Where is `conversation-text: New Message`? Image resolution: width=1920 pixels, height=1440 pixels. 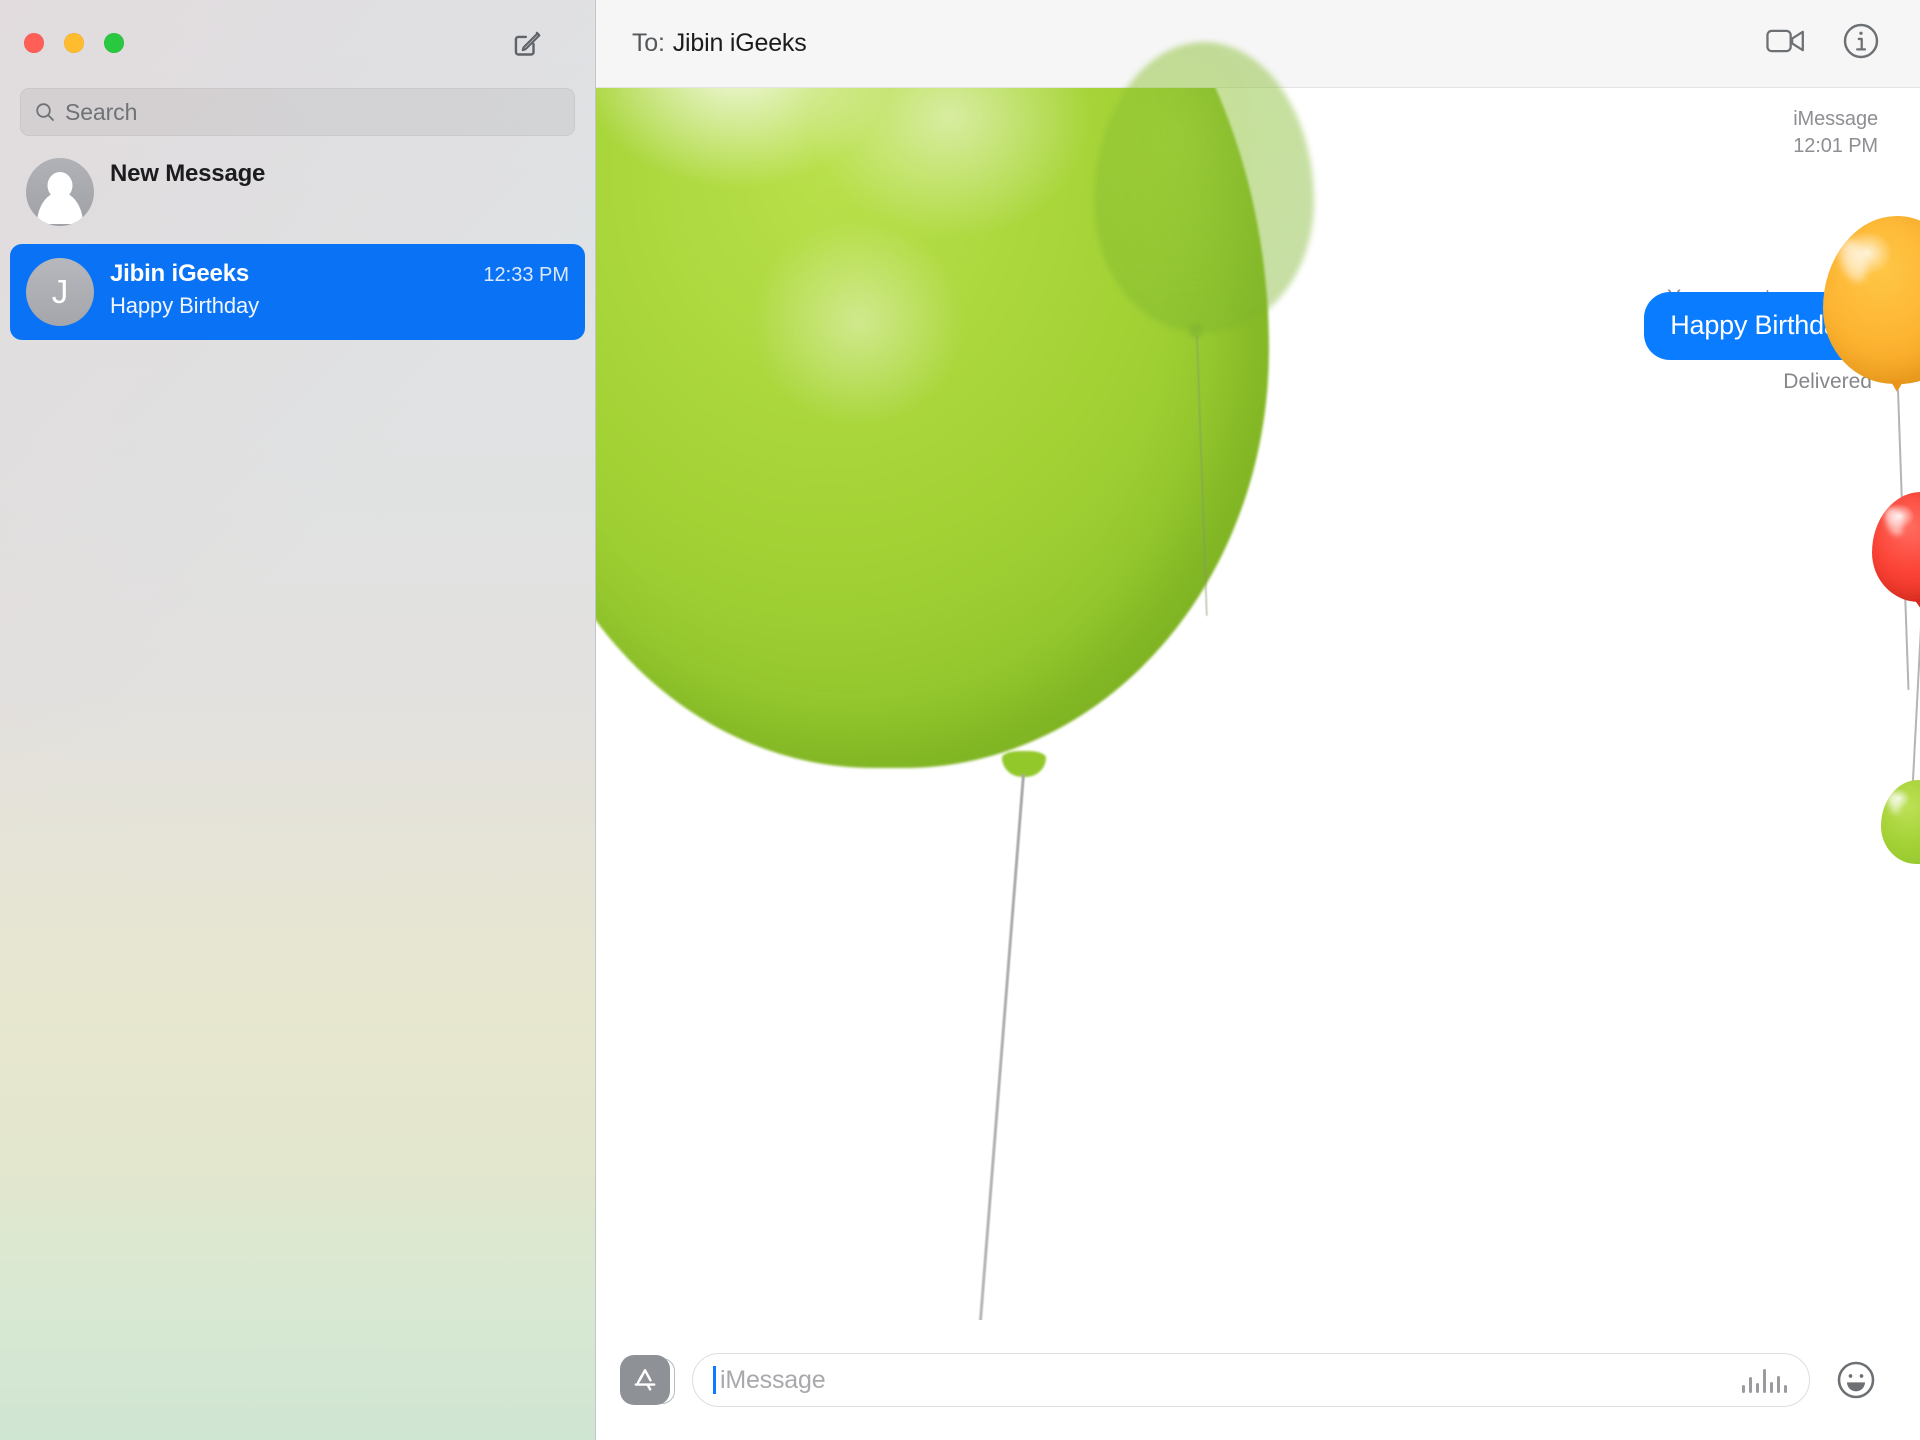 conversation-text: New Message is located at coordinates (339, 175).